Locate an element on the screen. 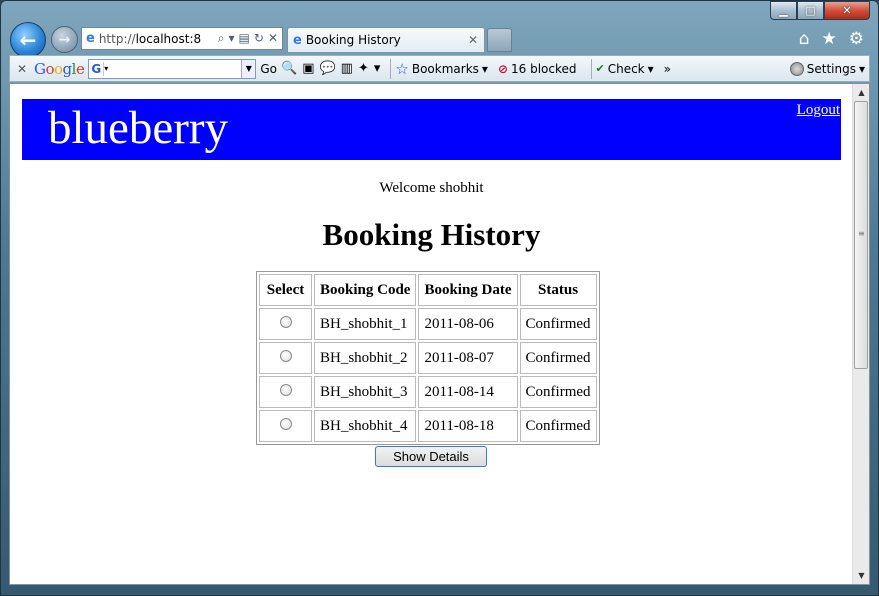  bookmark-star-icon: ☆ is located at coordinates (402, 68).